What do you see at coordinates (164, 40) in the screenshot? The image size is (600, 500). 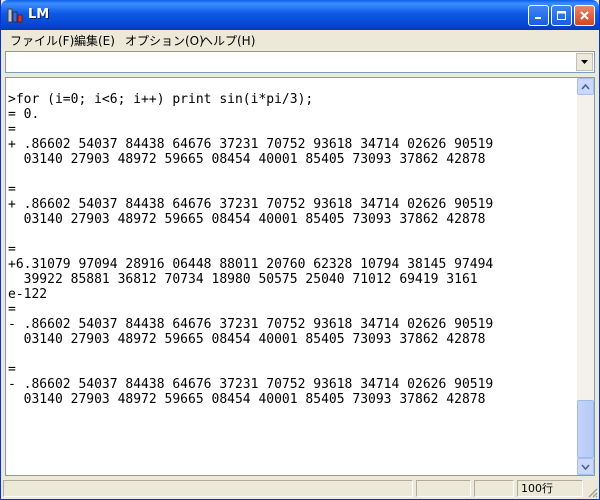 I see `menu-options: オプション(O)` at bounding box center [164, 40].